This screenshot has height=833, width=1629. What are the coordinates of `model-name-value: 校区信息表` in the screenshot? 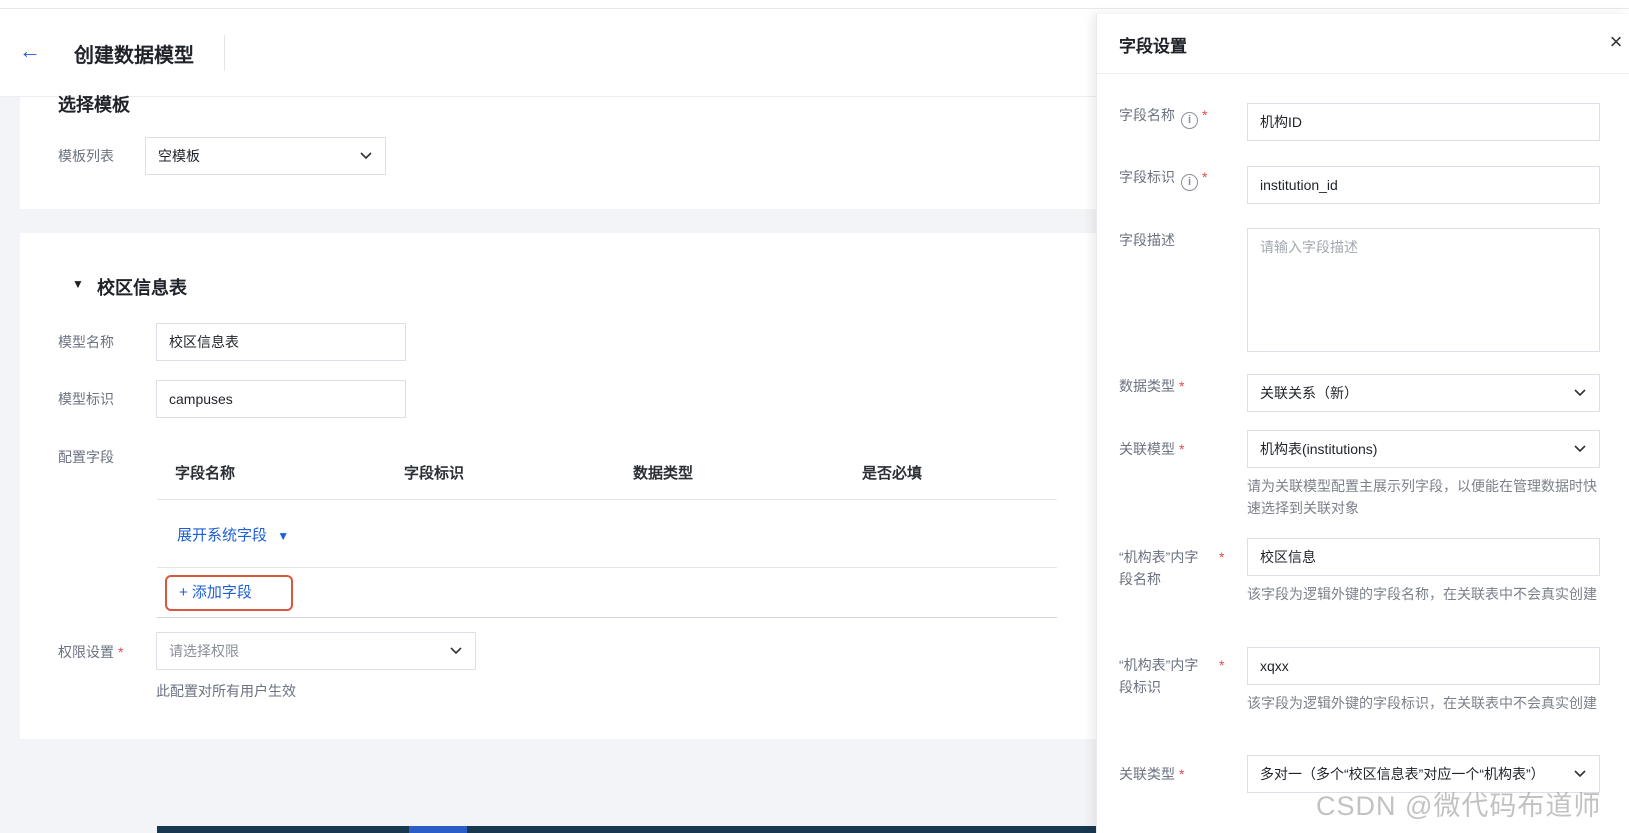 It's located at (204, 342).